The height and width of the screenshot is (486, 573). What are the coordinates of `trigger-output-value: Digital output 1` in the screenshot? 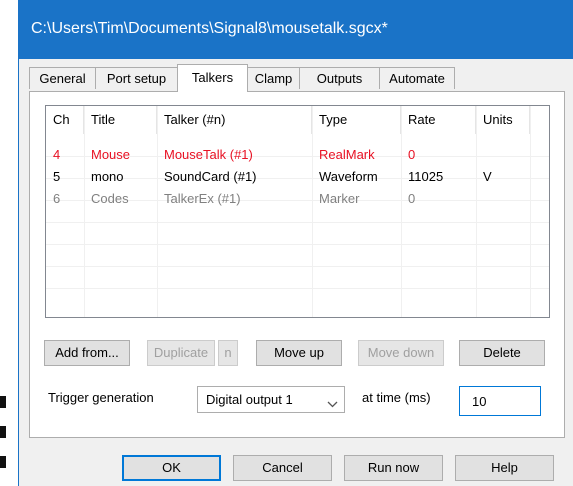 It's located at (249, 399).